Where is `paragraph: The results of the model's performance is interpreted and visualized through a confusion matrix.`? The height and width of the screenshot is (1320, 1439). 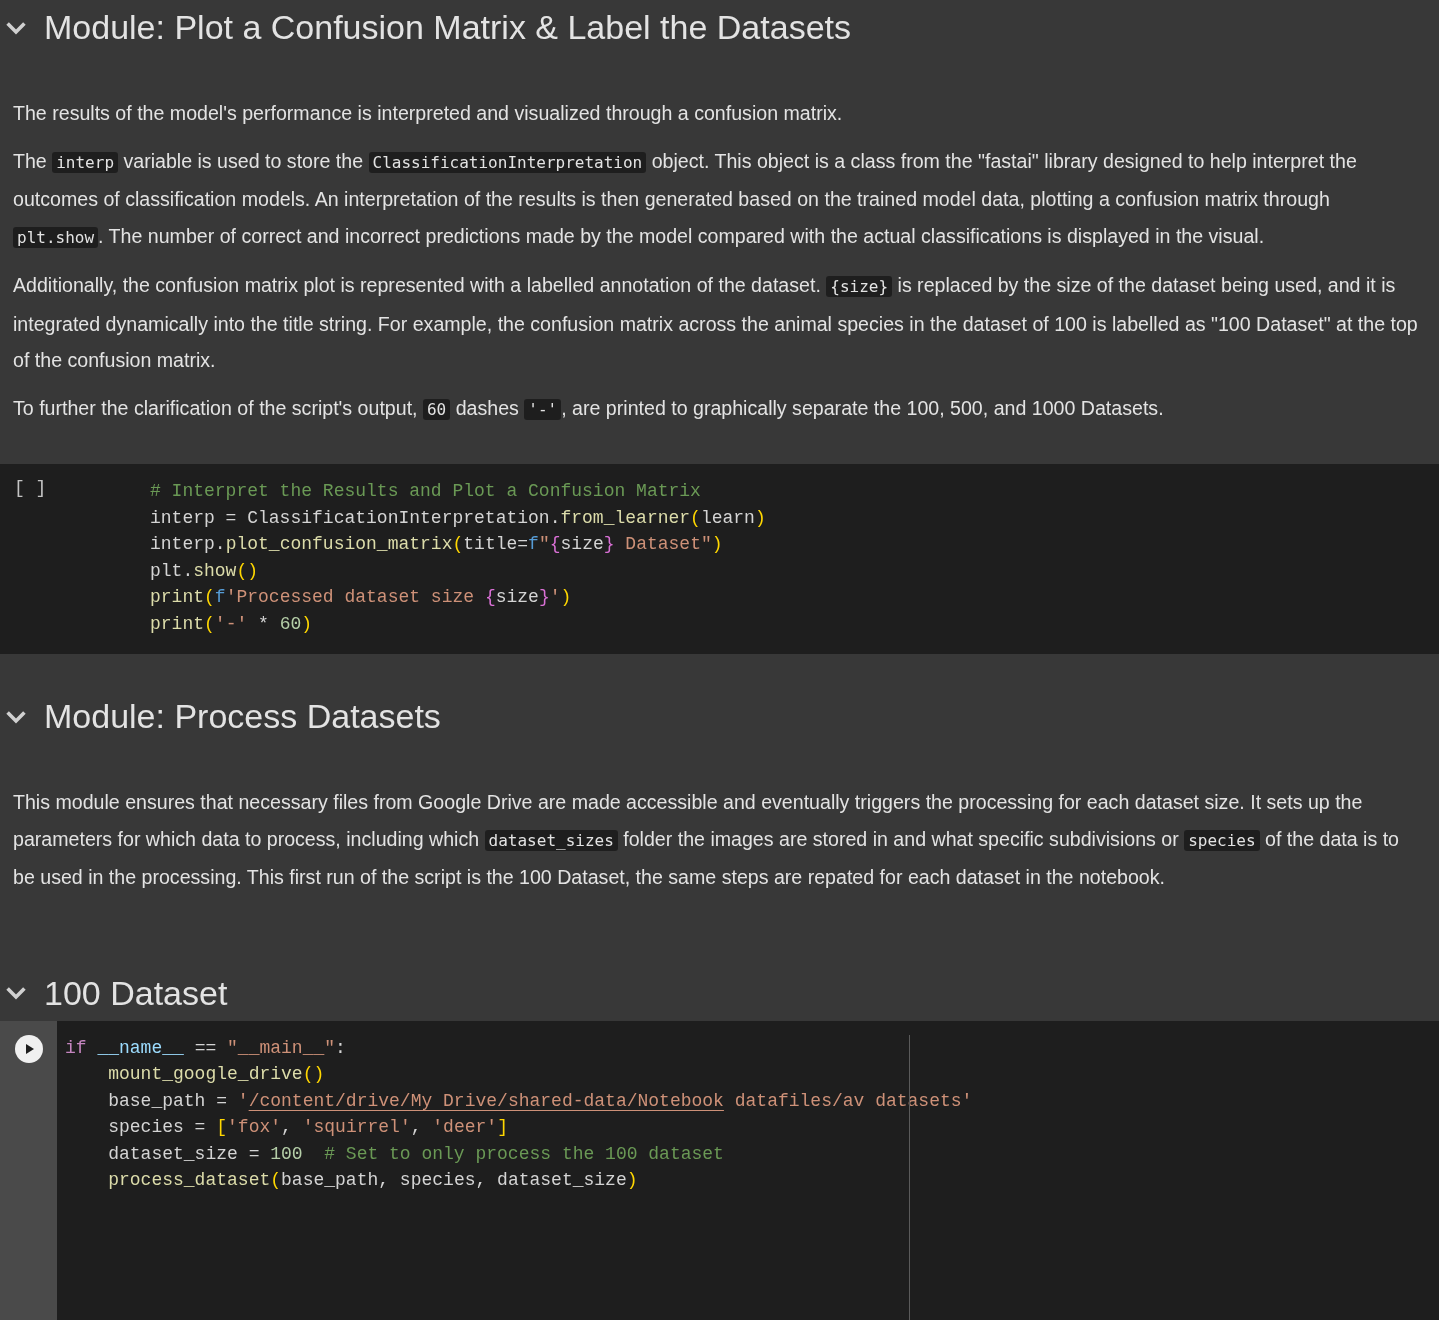
paragraph: The results of the model's performance is interpreted and visualized through a confusion matrix. is located at coordinates (428, 113).